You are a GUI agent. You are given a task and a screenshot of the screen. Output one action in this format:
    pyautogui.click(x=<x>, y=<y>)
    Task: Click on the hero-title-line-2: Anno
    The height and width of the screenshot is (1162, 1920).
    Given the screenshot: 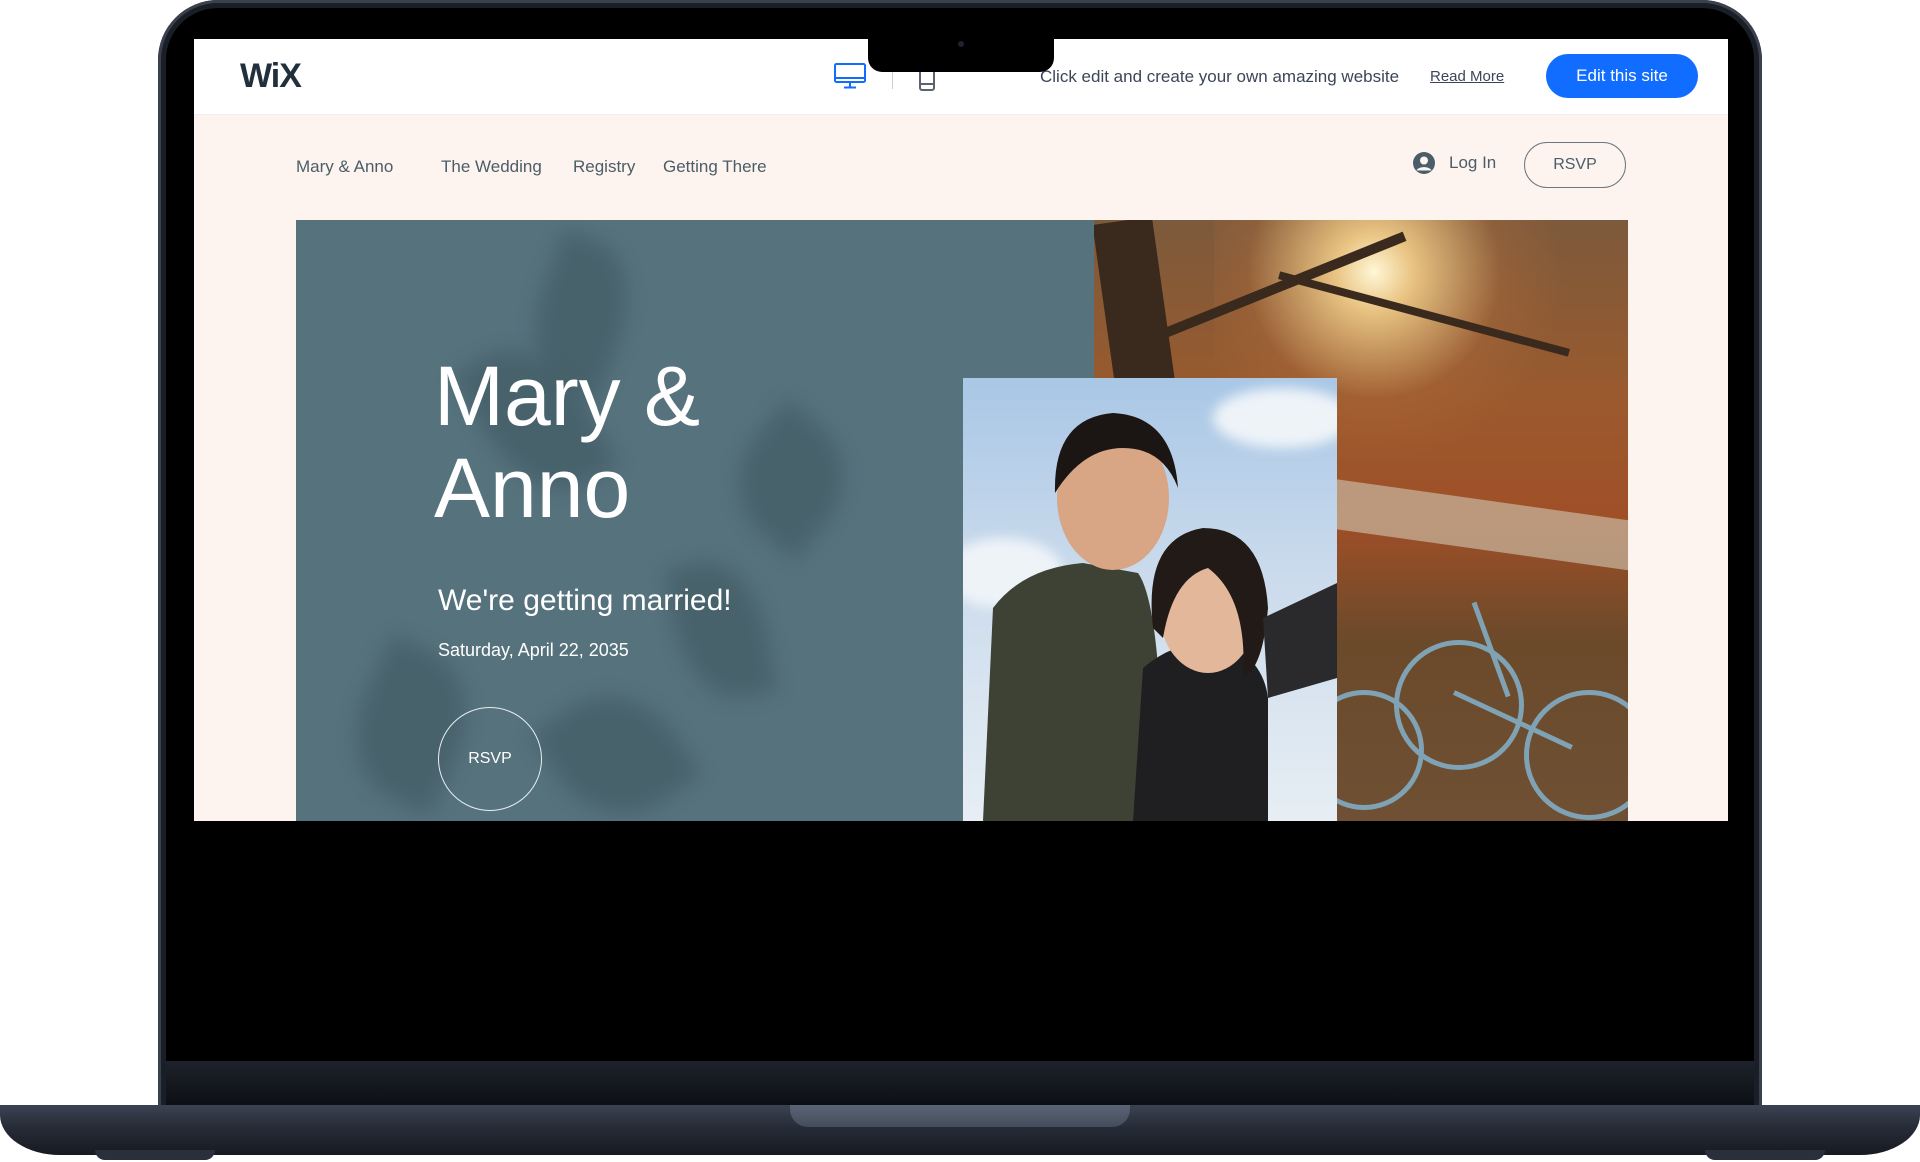 What is the action you would take?
    pyautogui.click(x=532, y=488)
    